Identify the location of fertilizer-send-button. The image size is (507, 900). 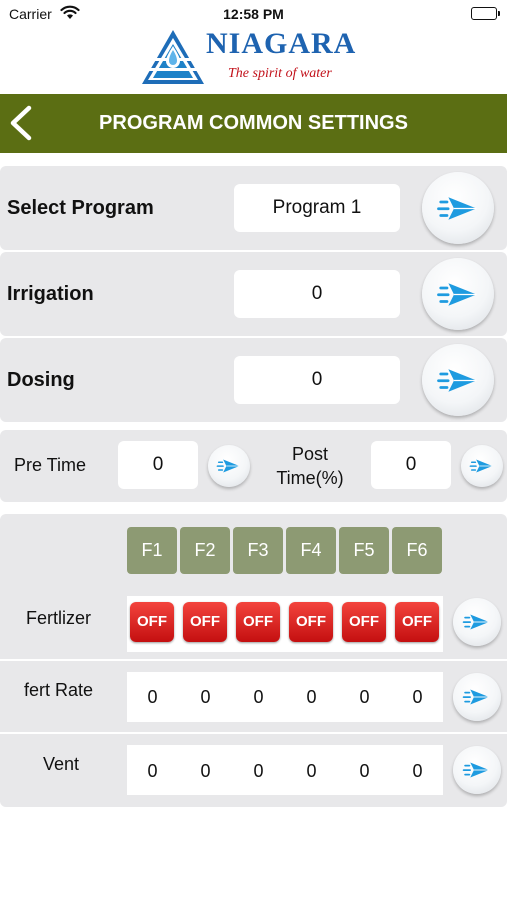
(477, 622).